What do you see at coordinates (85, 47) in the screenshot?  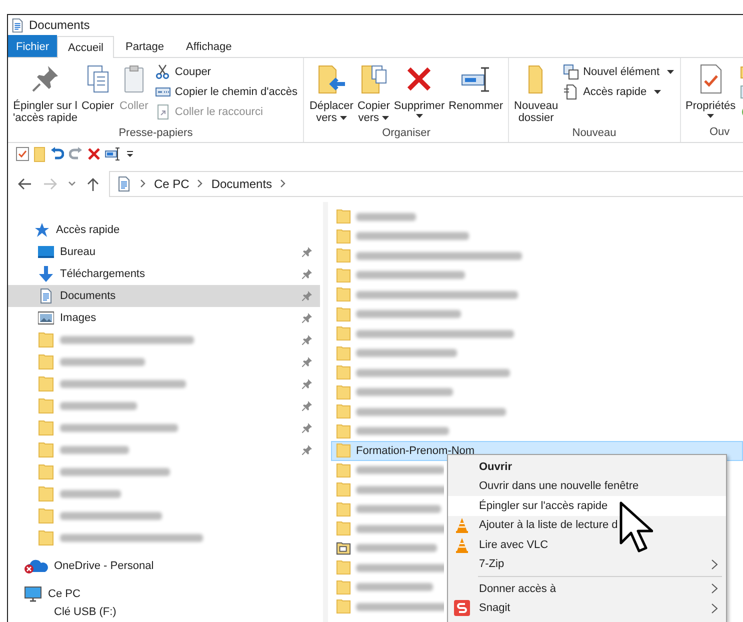 I see `ribbon-tab: Accueil` at bounding box center [85, 47].